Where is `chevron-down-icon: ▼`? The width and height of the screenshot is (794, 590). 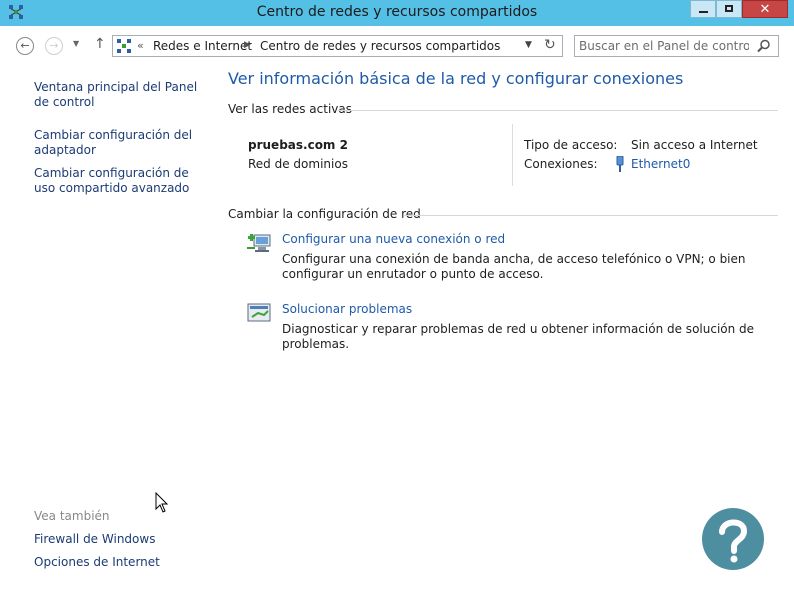 chevron-down-icon: ▼ is located at coordinates (76, 43).